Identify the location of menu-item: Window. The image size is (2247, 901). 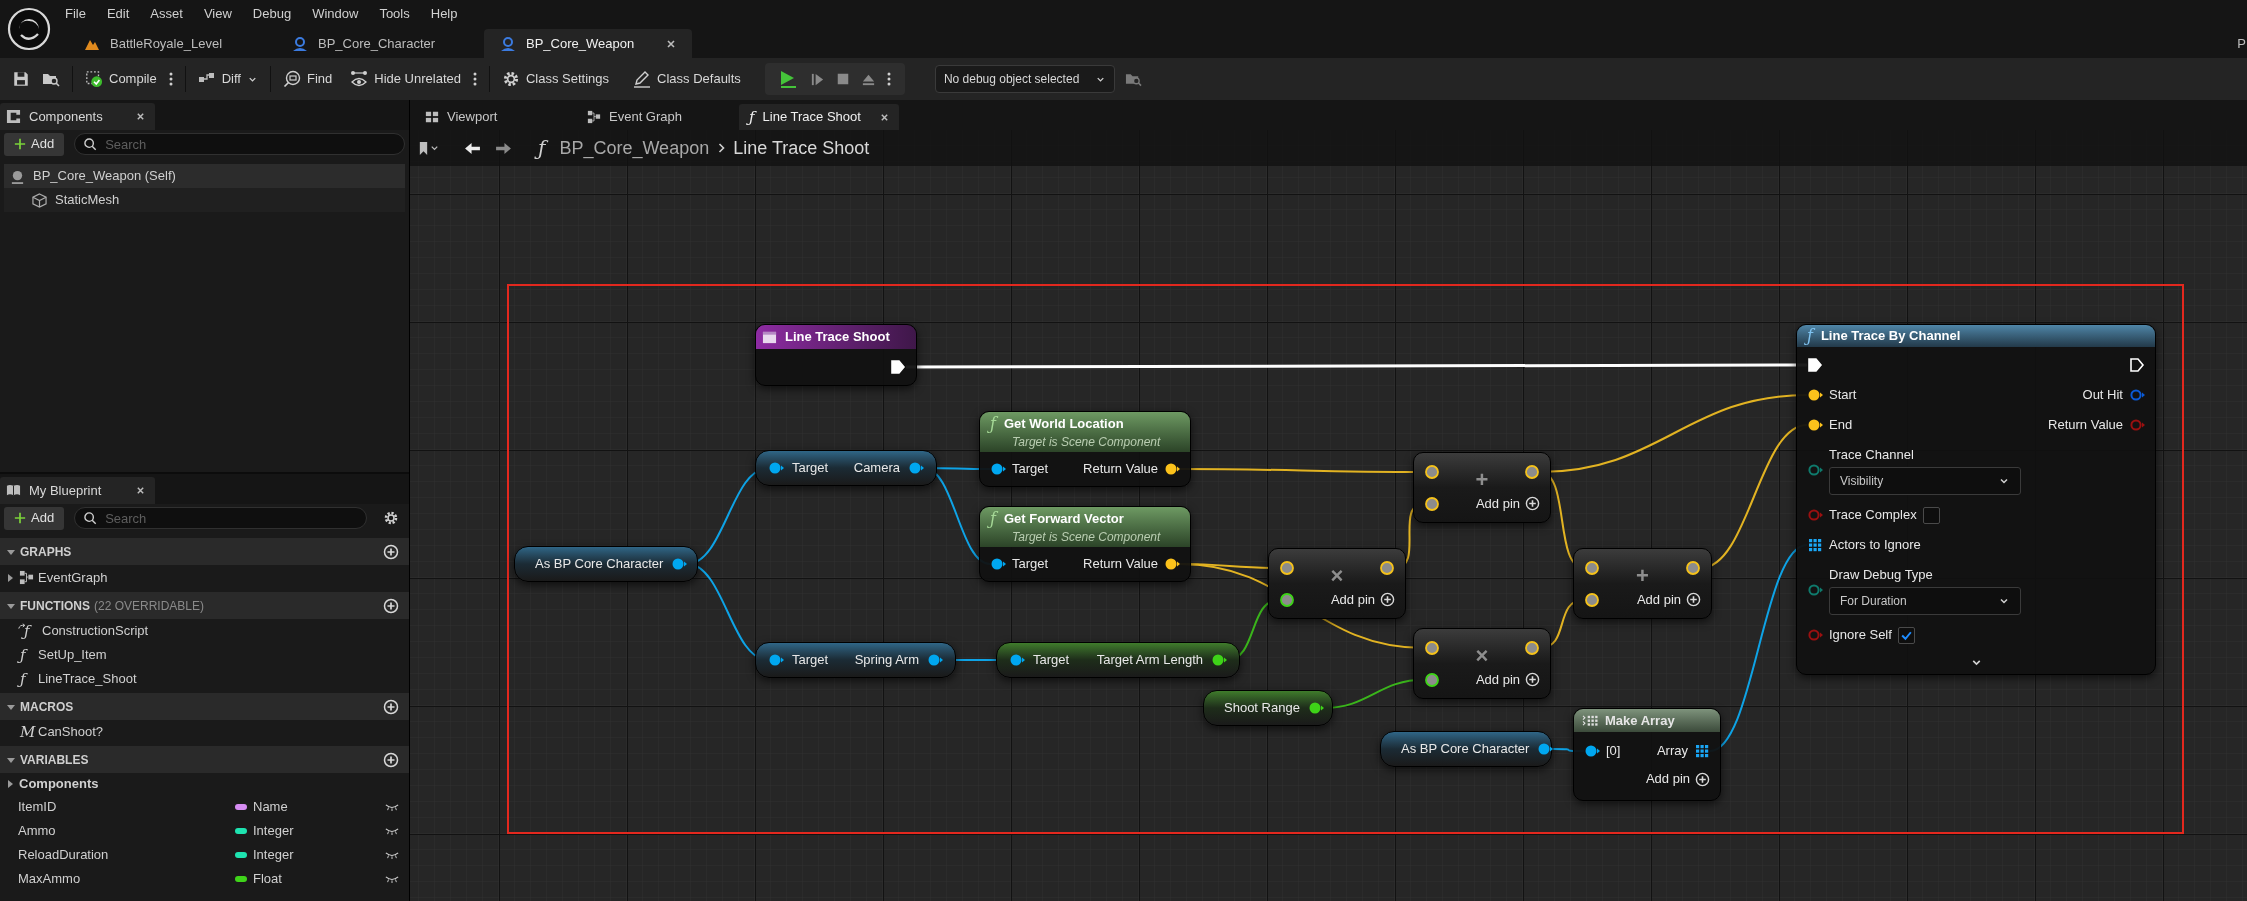
(335, 14).